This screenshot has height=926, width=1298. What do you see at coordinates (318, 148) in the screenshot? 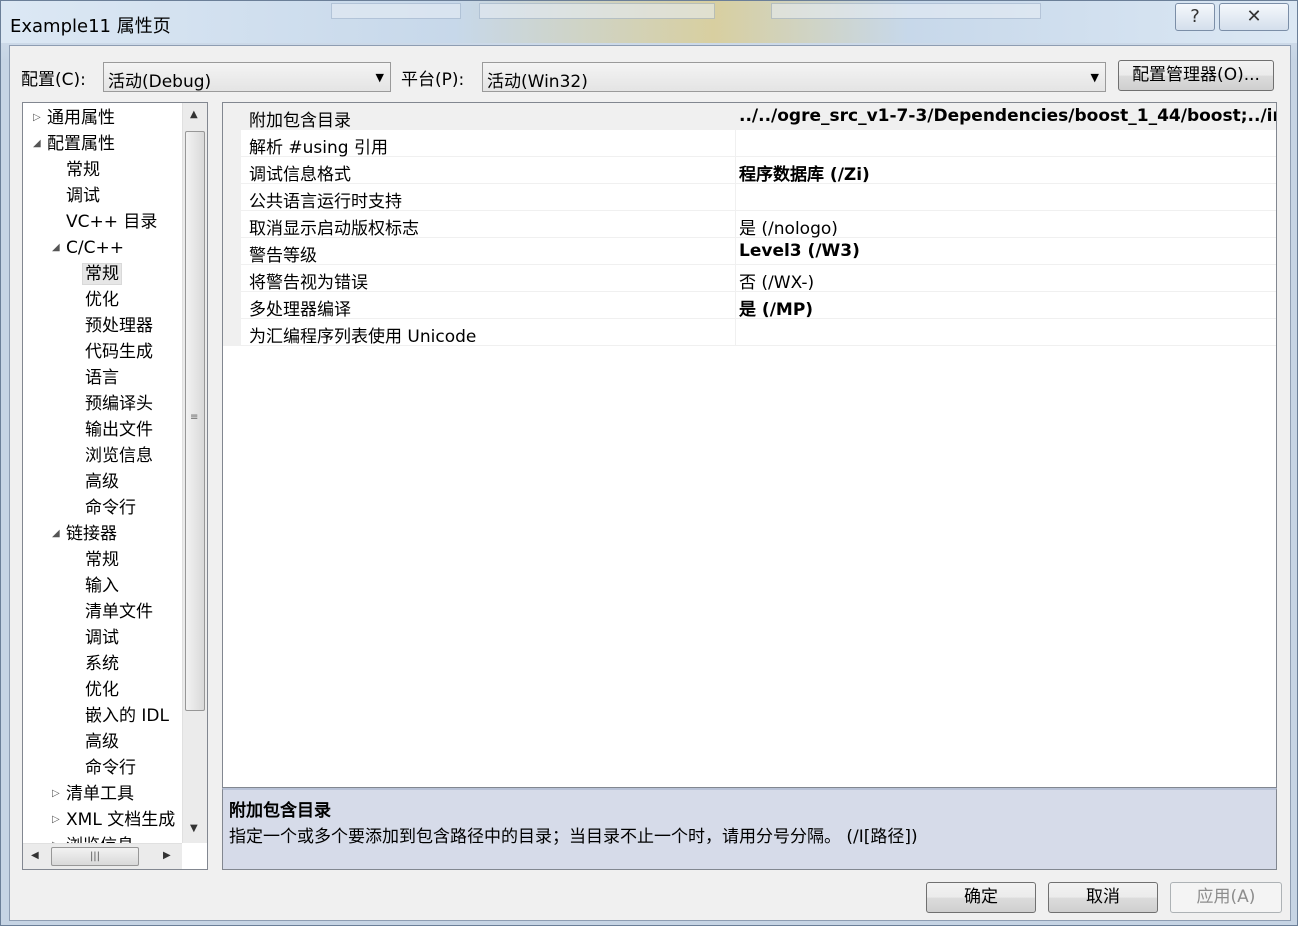
I see `property-name: 解析 #using 引用` at bounding box center [318, 148].